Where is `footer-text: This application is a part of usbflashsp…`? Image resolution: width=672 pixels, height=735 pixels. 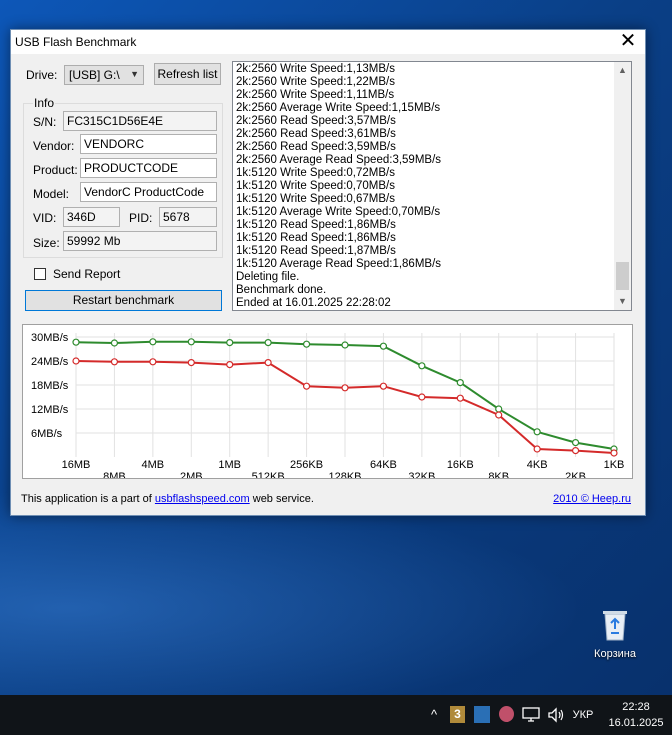
footer-text: This application is a part of usbflashsp… is located at coordinates (167, 499).